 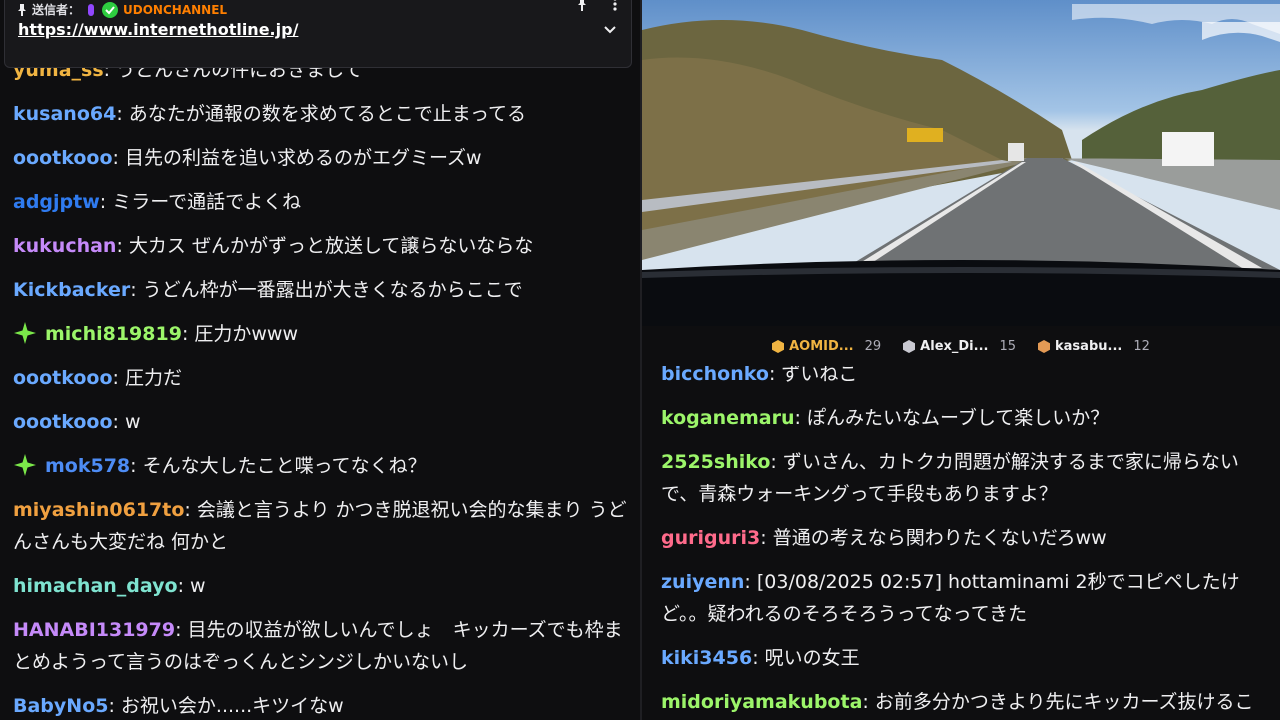 I want to click on chat-message: himachan_dayo: w, so click(x=320, y=586).